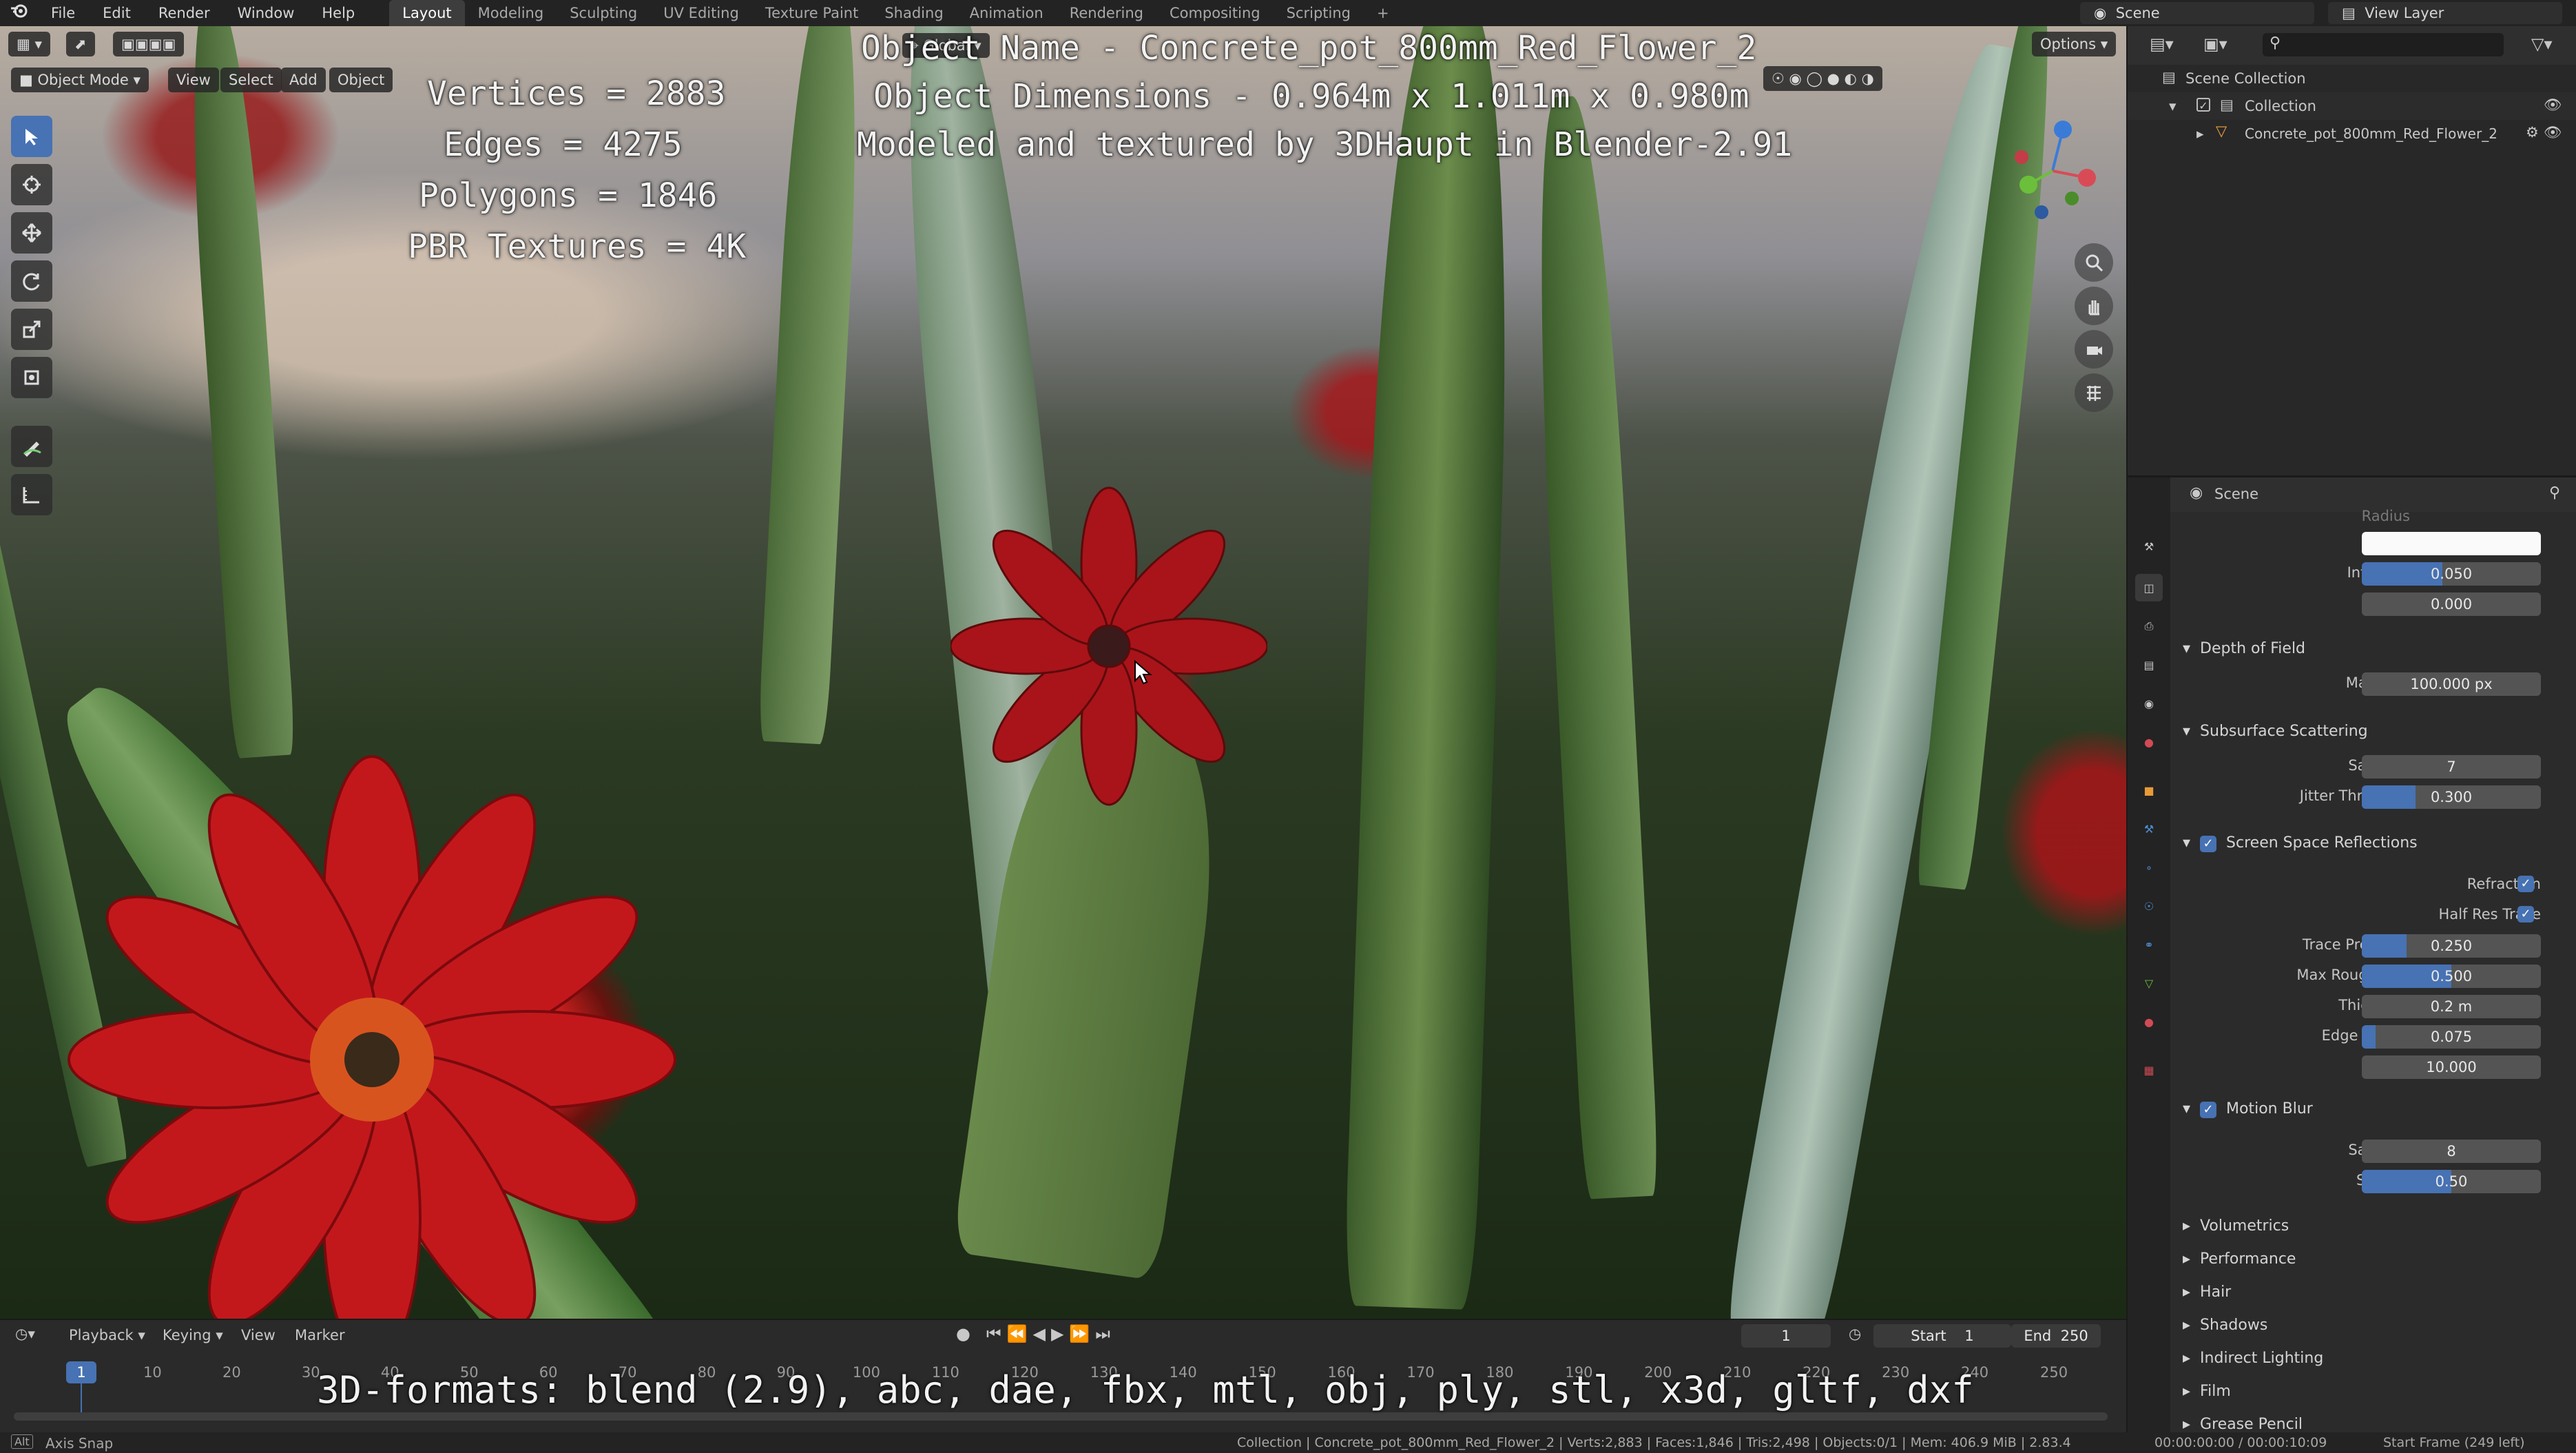 The image size is (2576, 1453). Describe the element at coordinates (258, 1335) in the screenshot. I see `timeline-menu-view: View` at that location.